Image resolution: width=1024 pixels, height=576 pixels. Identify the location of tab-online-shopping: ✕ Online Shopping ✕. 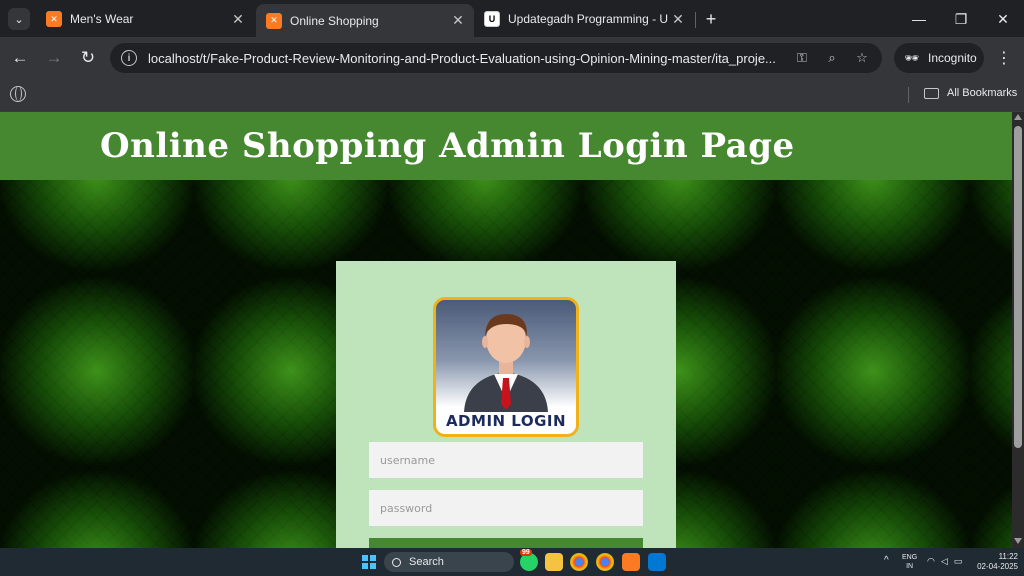
(365, 20).